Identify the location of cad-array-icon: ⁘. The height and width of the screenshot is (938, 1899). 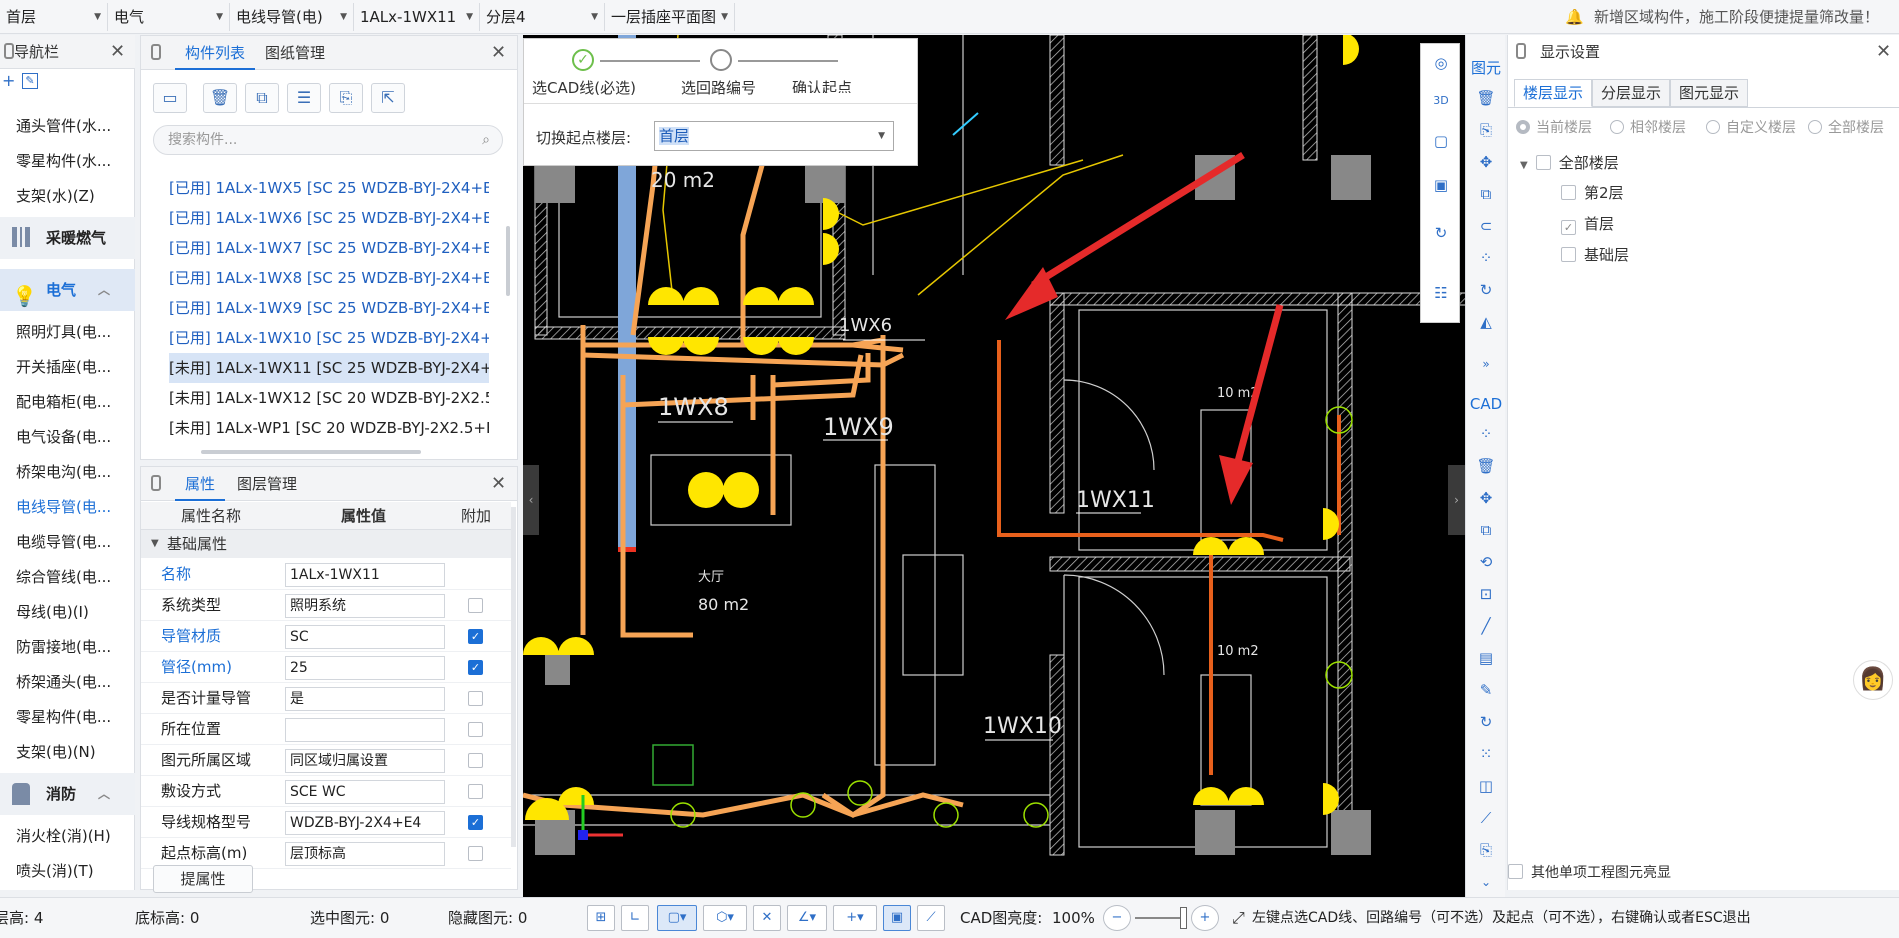
(1486, 434).